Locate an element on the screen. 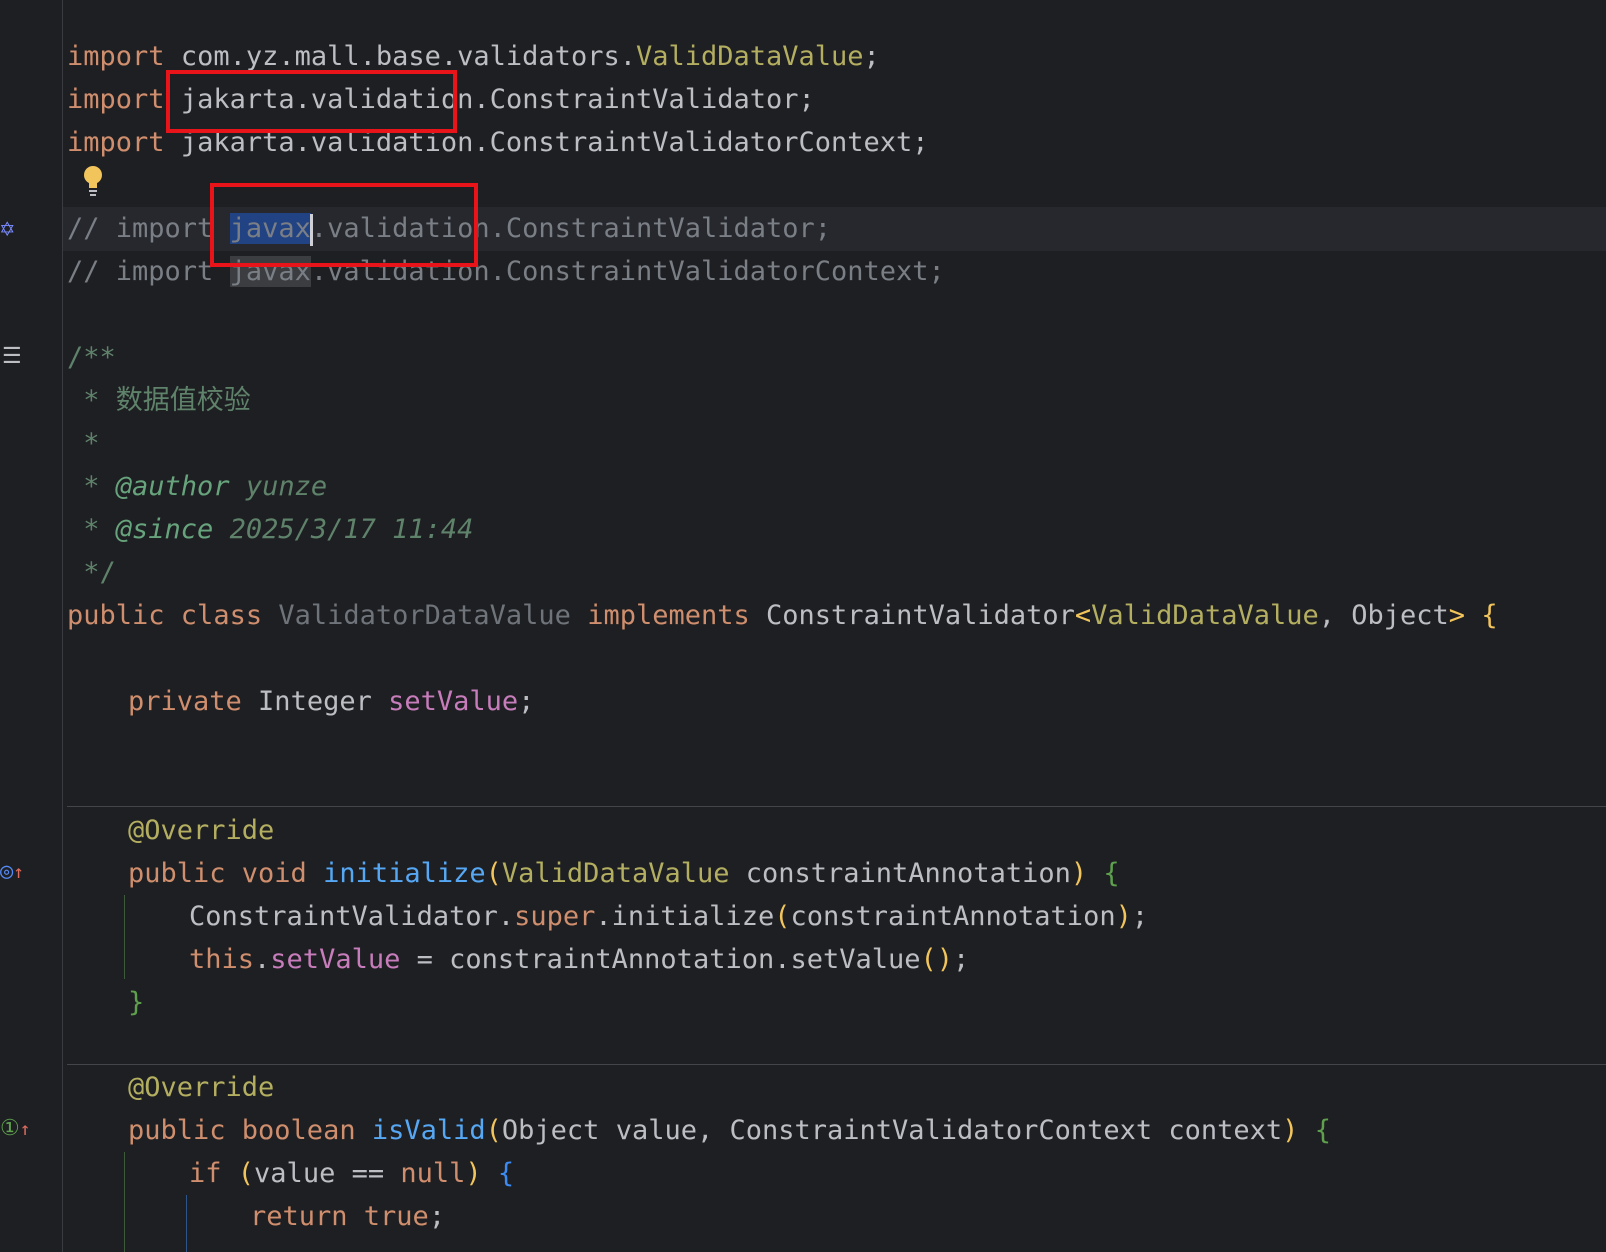 The width and height of the screenshot is (1606, 1252). bracket: < is located at coordinates (1083, 615).